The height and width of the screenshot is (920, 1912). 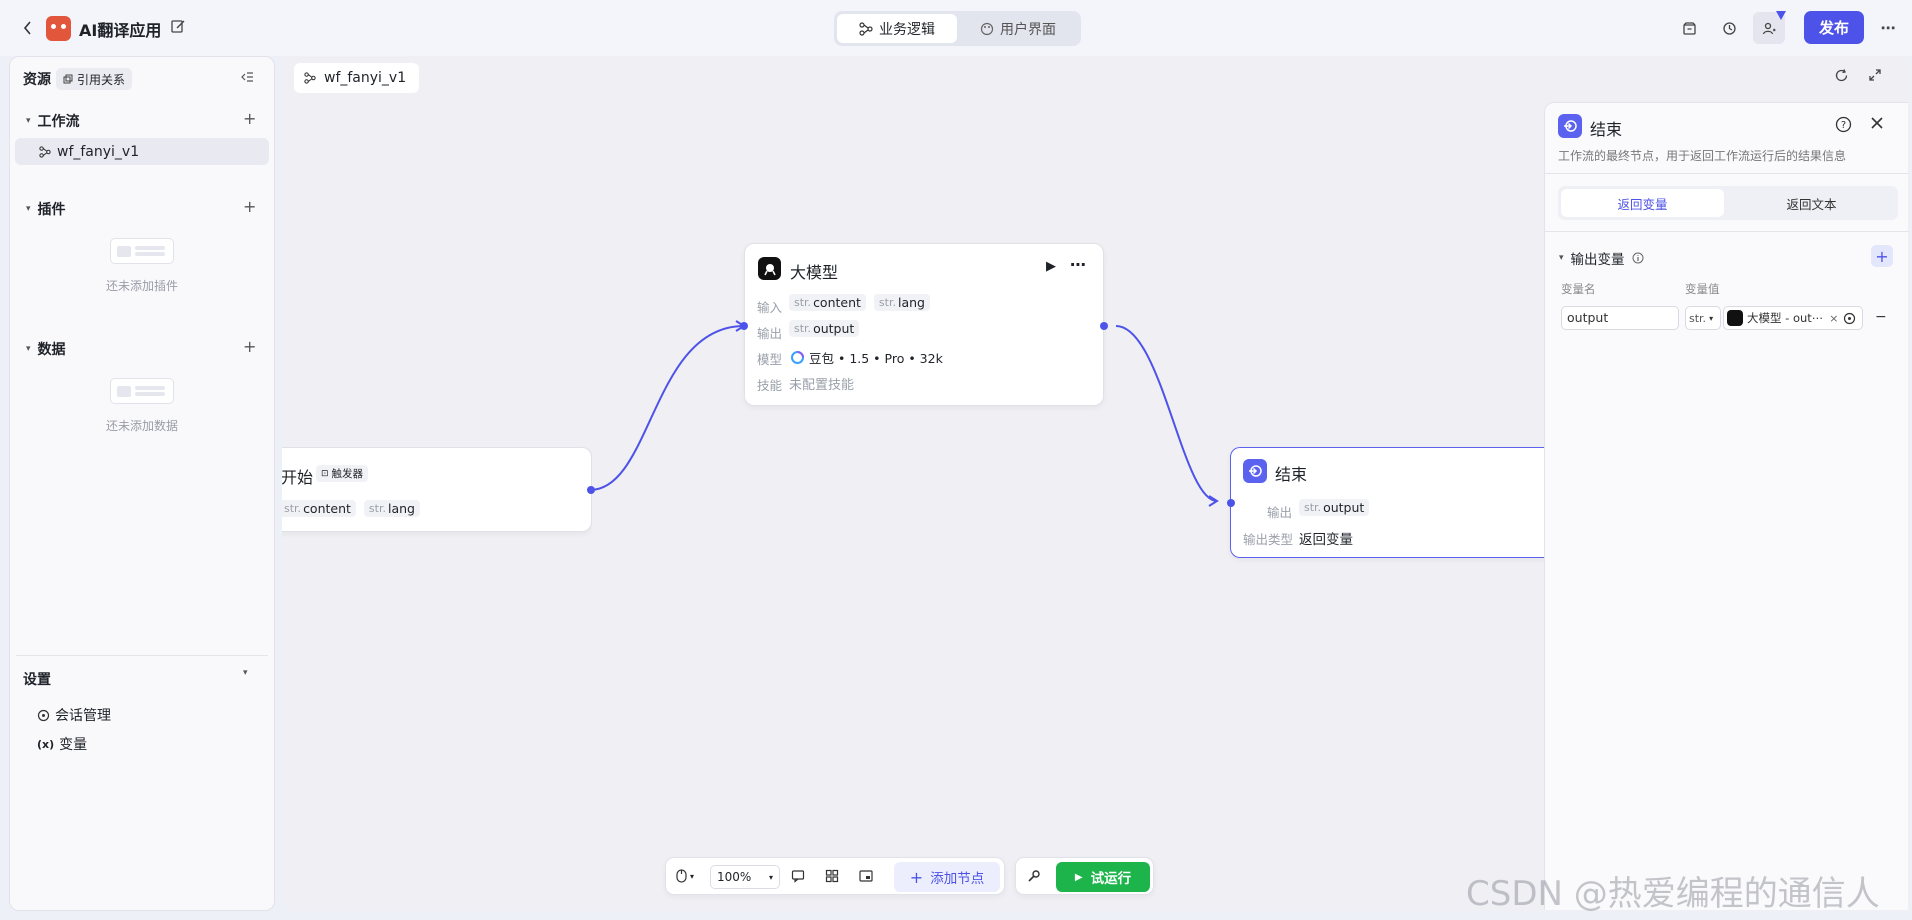 I want to click on input-label: 输入, so click(x=770, y=307).